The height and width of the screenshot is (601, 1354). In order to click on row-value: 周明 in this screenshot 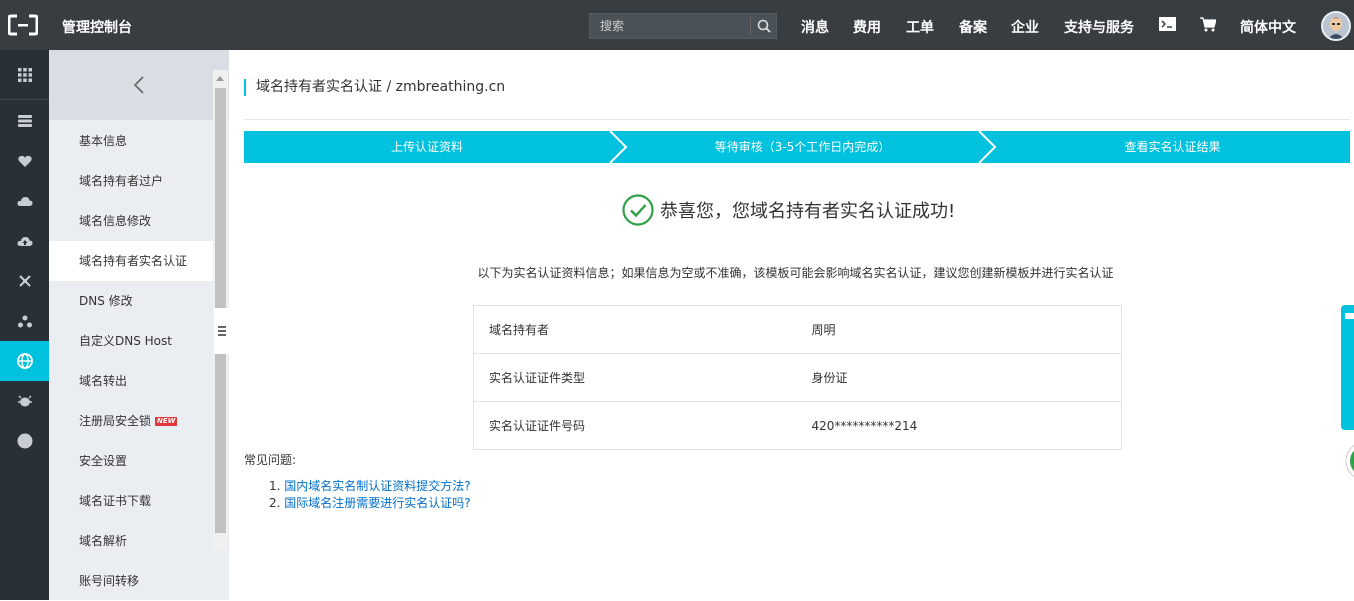, I will do `click(959, 329)`.